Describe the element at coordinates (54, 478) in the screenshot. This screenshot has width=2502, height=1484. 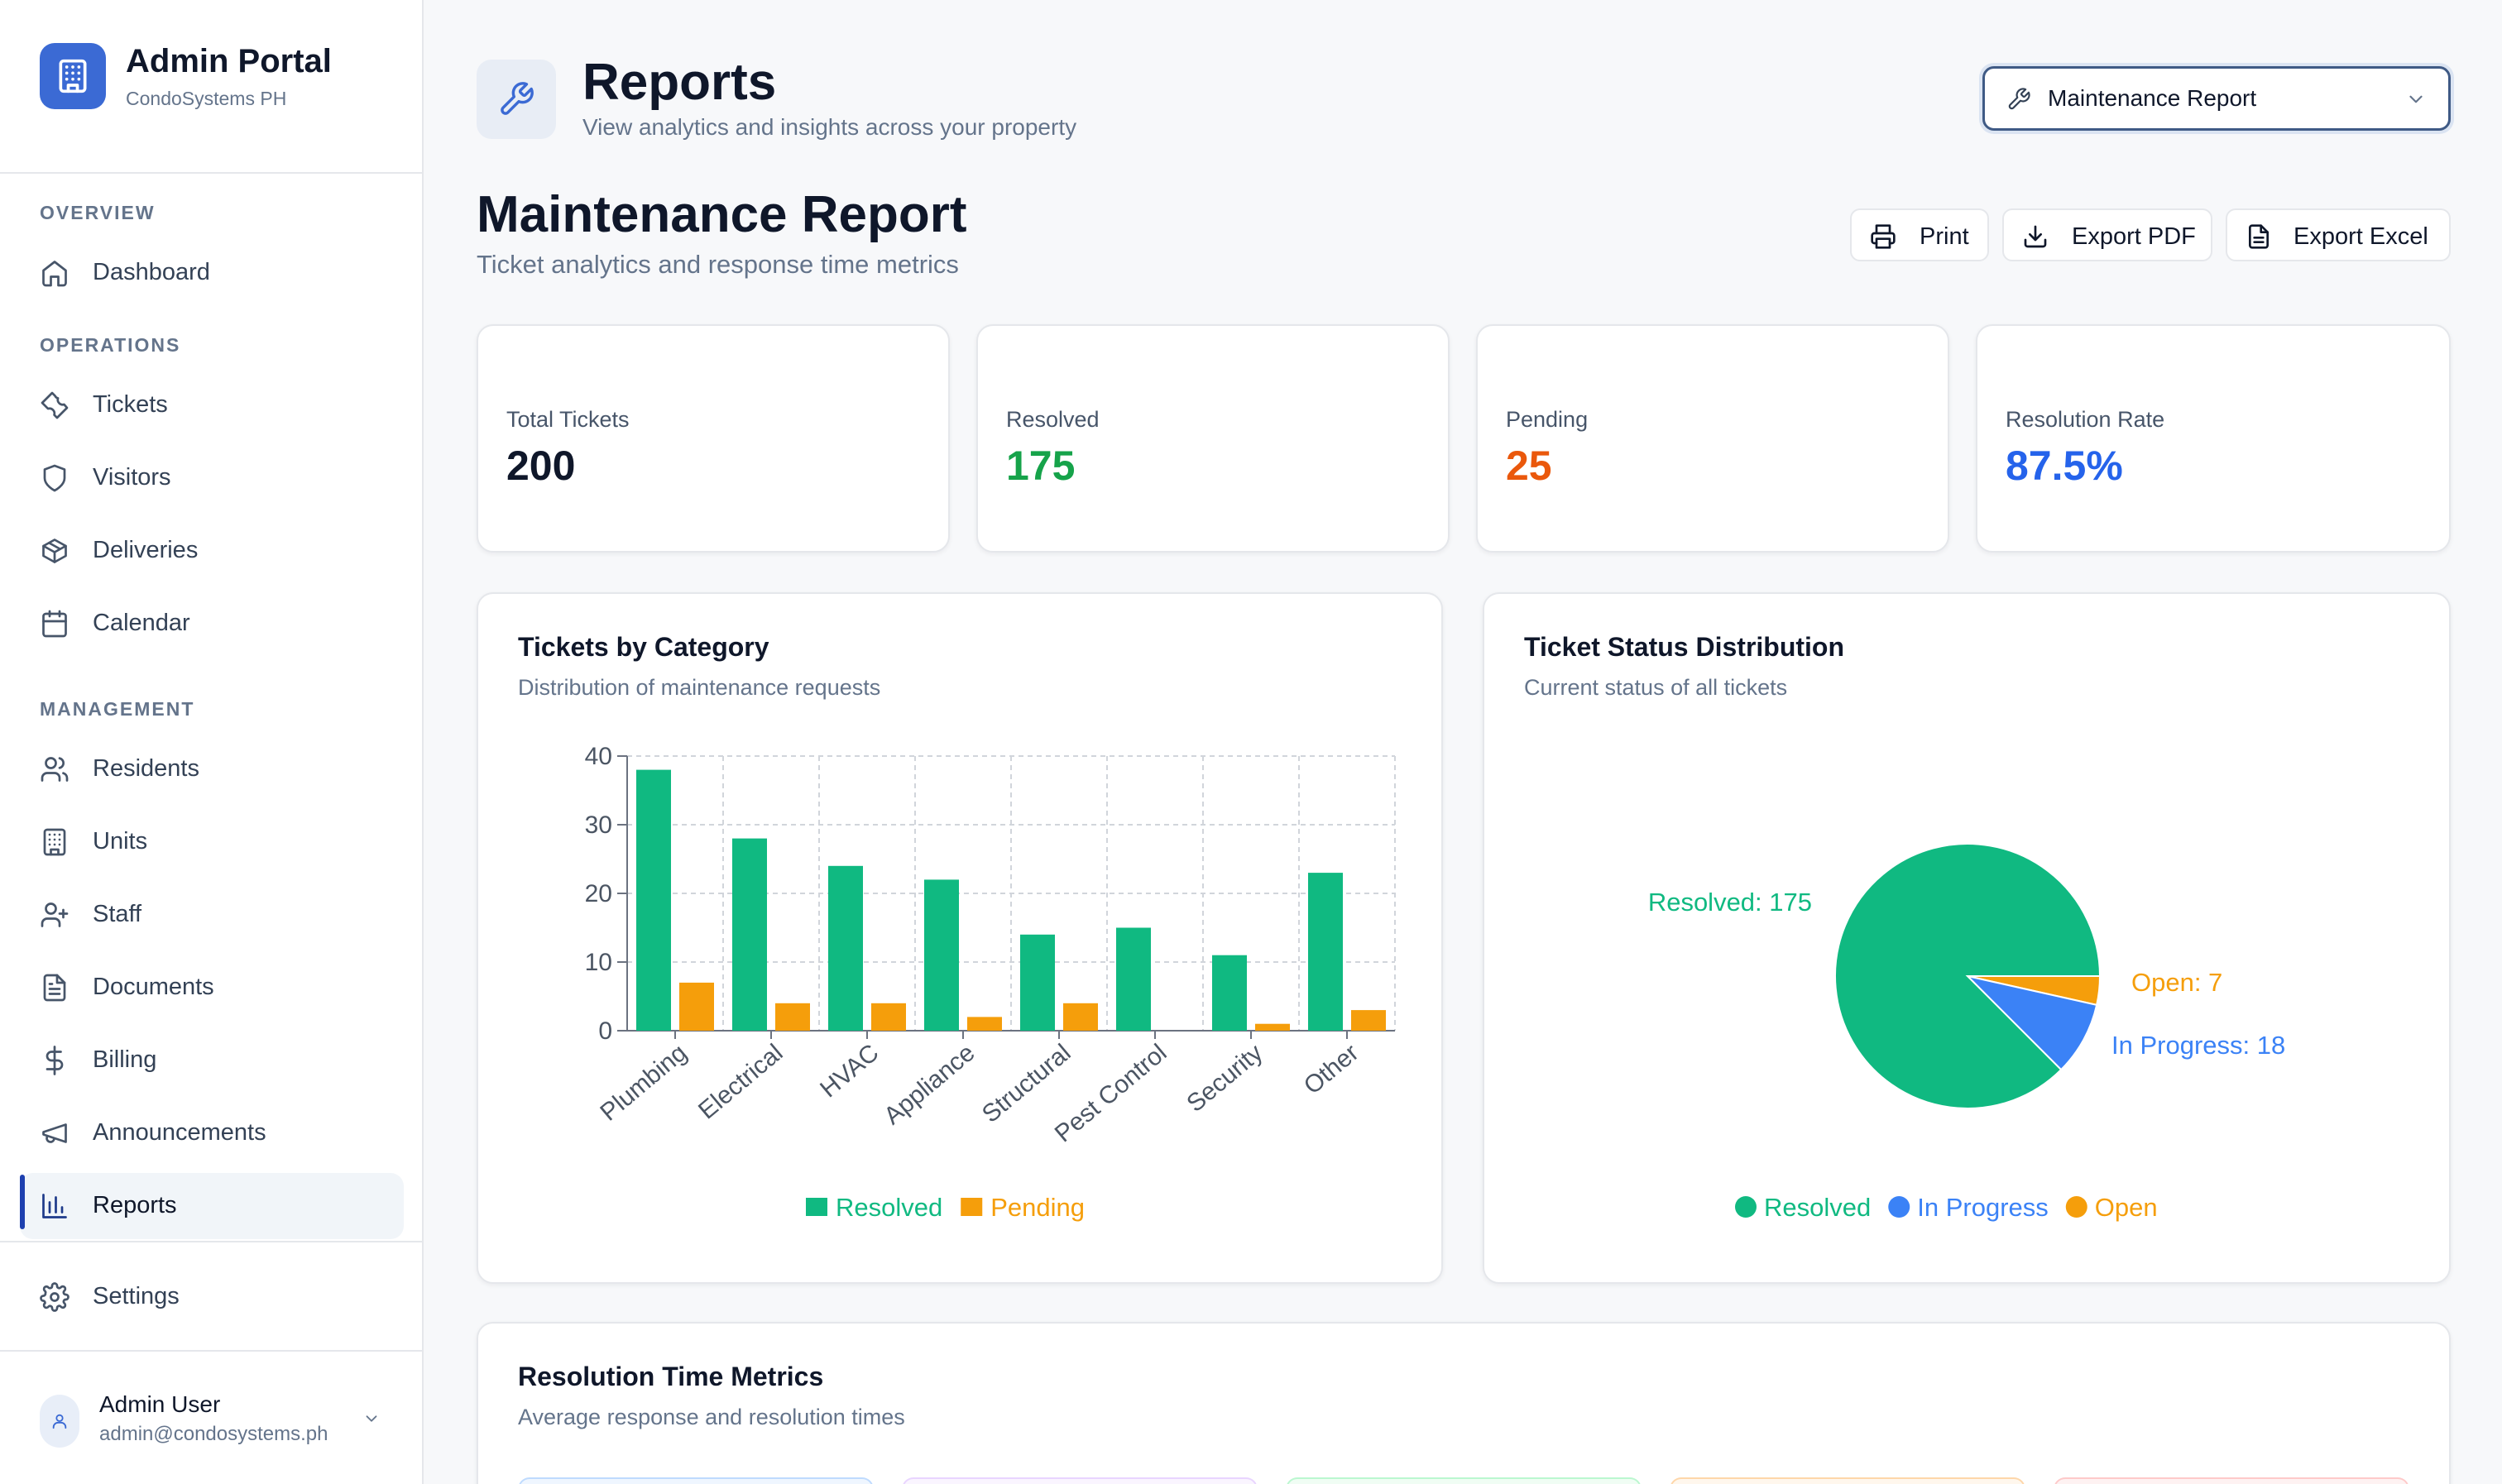
I see `shield-icon` at that location.